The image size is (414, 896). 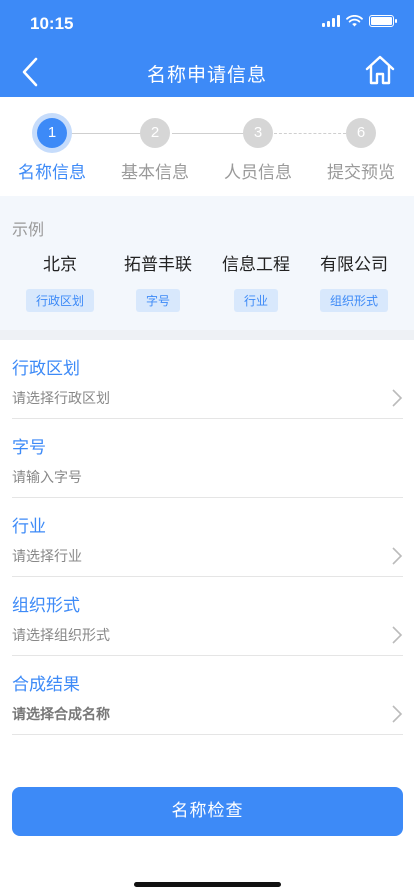 I want to click on field-label: 行业, so click(x=29, y=527).